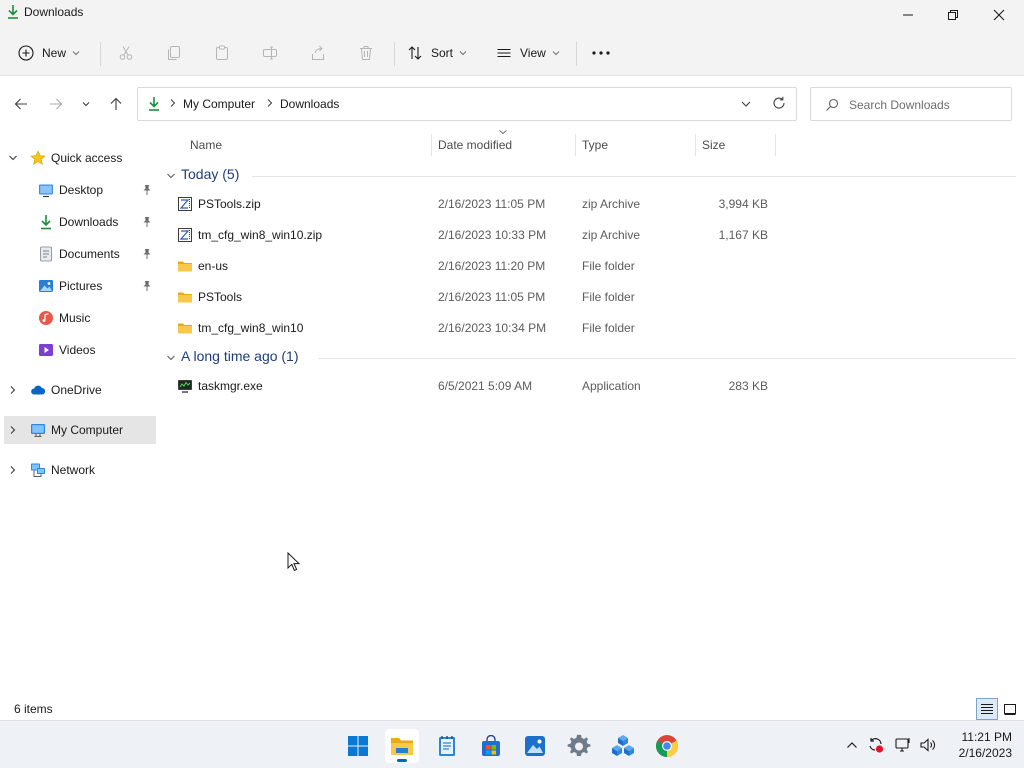  Describe the element at coordinates (480, 266) in the screenshot. I see `file-row: en-us 2/16/2023 11:20 PM File folder` at that location.